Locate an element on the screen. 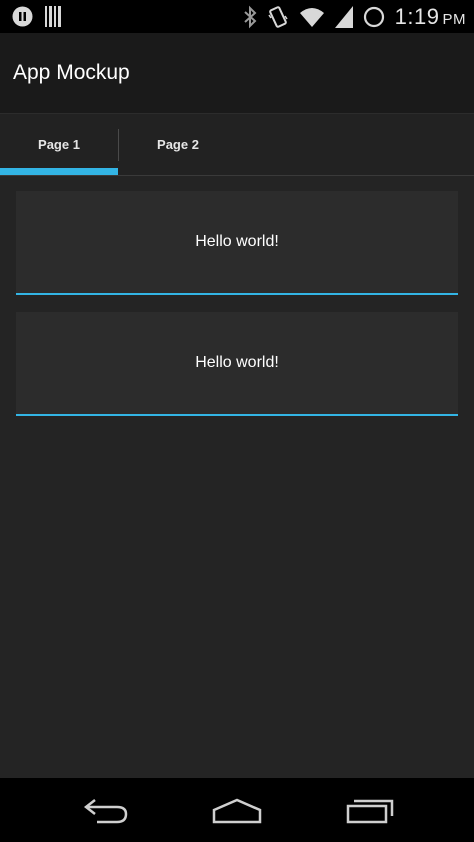  barcode-icon is located at coordinates (54, 16).